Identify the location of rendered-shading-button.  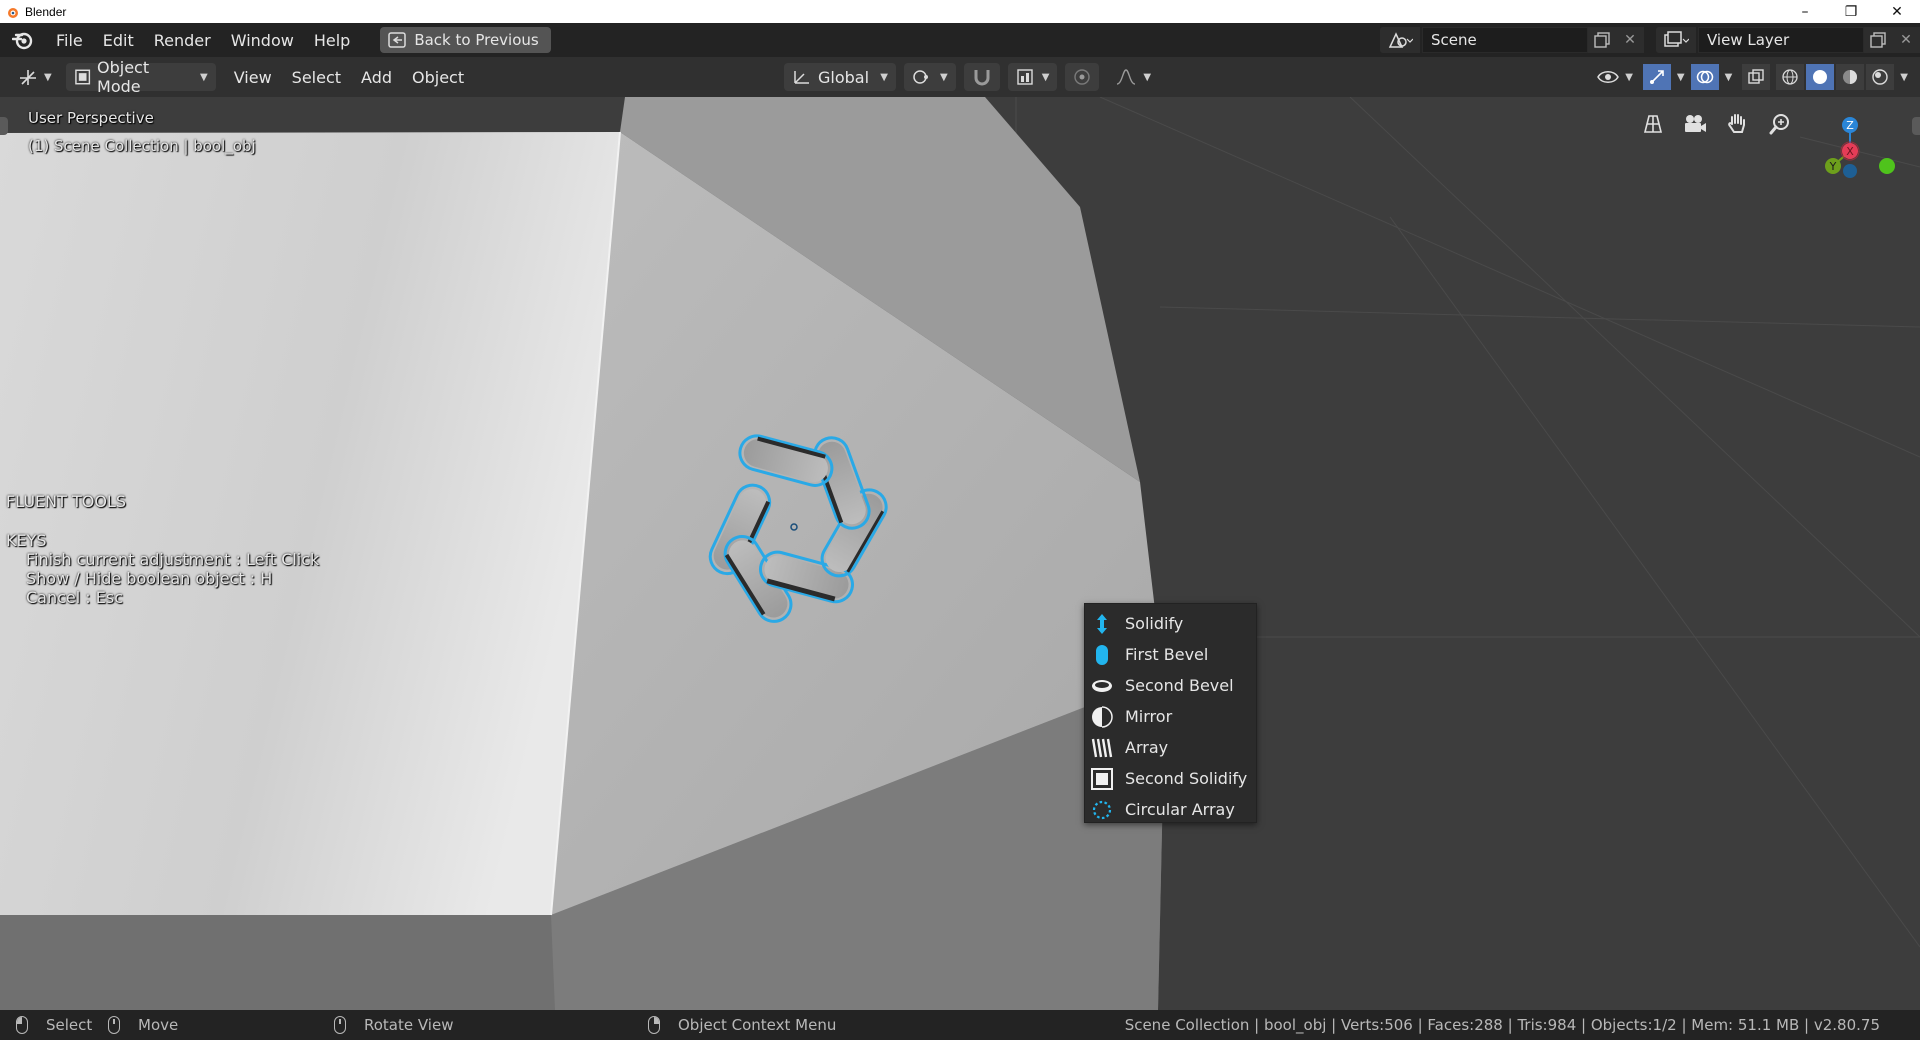
(1880, 77).